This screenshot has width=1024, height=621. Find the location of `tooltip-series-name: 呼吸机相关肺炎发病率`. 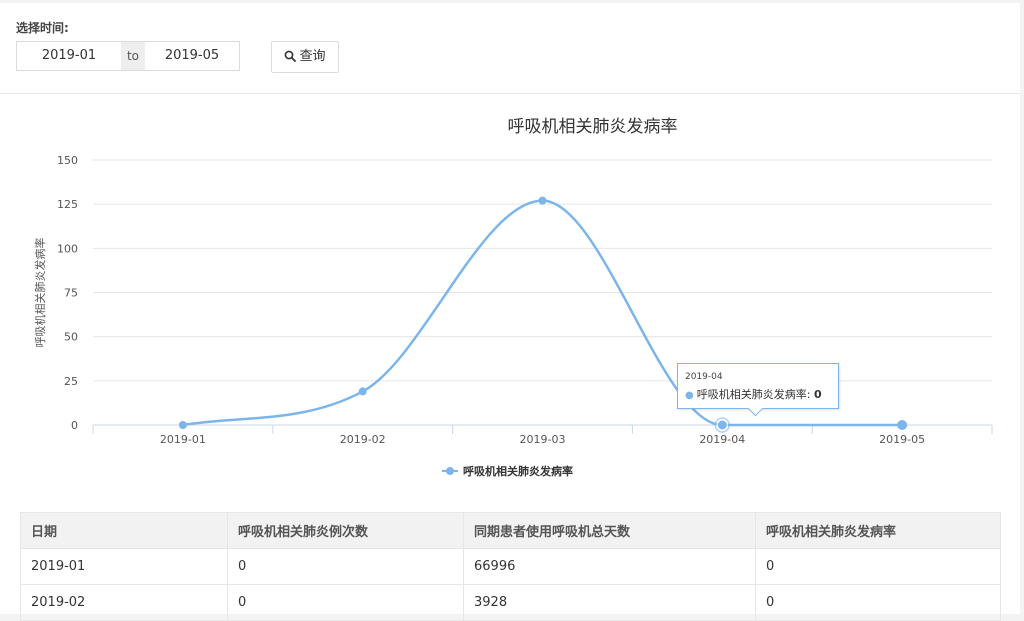

tooltip-series-name: 呼吸机相关肺炎发病率 is located at coordinates (751, 394).